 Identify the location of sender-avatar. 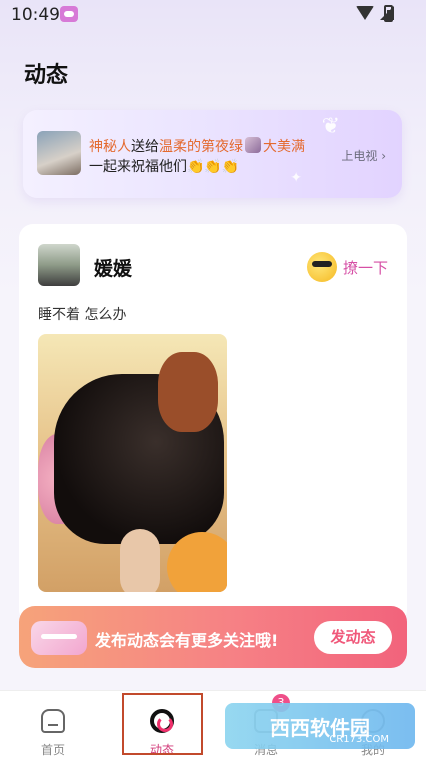
(59, 153).